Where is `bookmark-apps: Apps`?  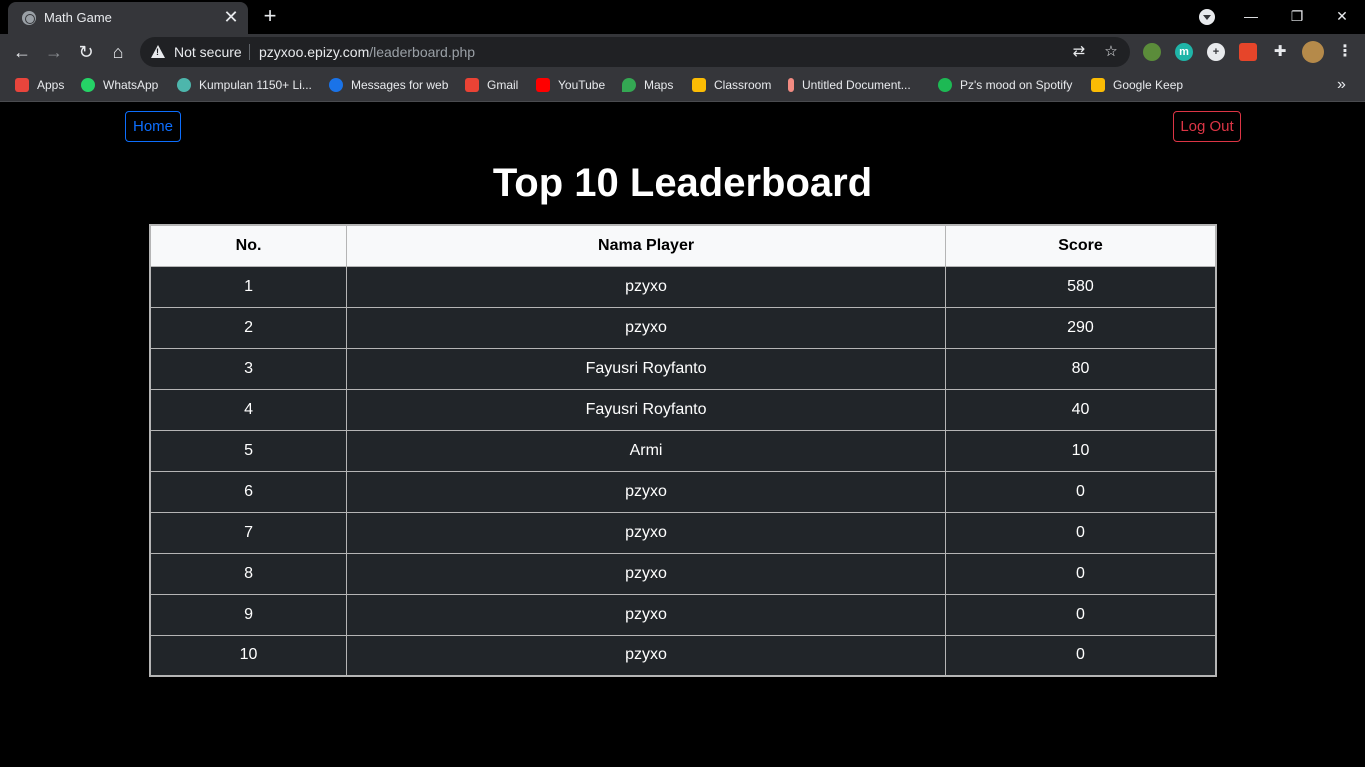
bookmark-apps: Apps is located at coordinates (39, 86).